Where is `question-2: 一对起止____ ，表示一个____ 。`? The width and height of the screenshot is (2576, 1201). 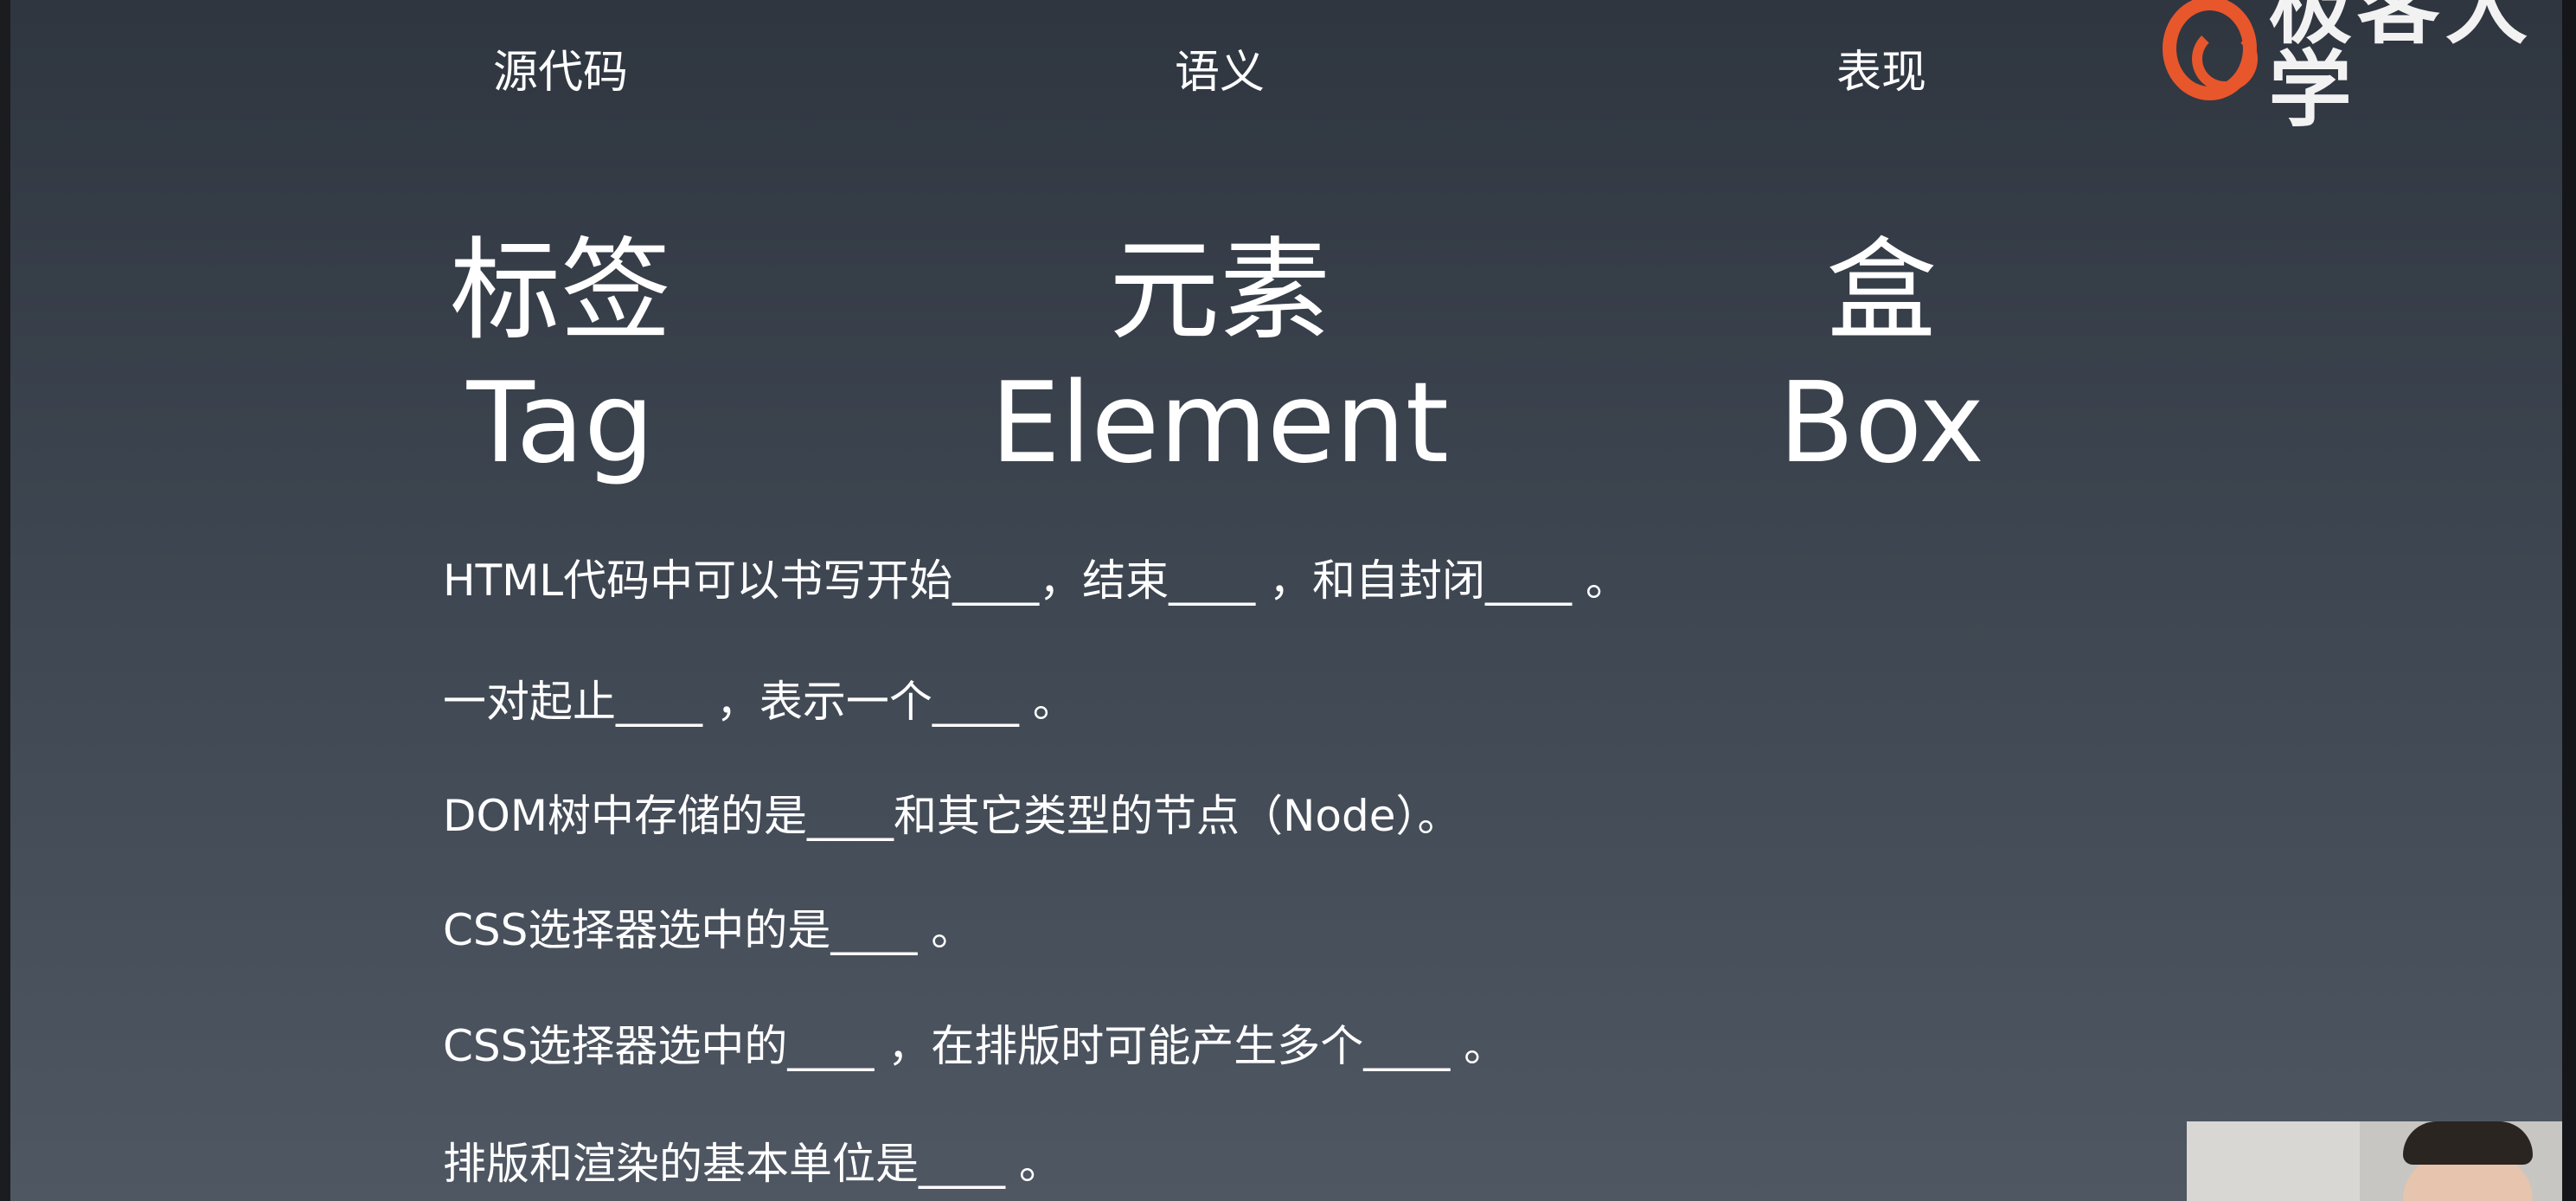
question-2: 一对起止____ ，表示一个____ 。 is located at coordinates (759, 702).